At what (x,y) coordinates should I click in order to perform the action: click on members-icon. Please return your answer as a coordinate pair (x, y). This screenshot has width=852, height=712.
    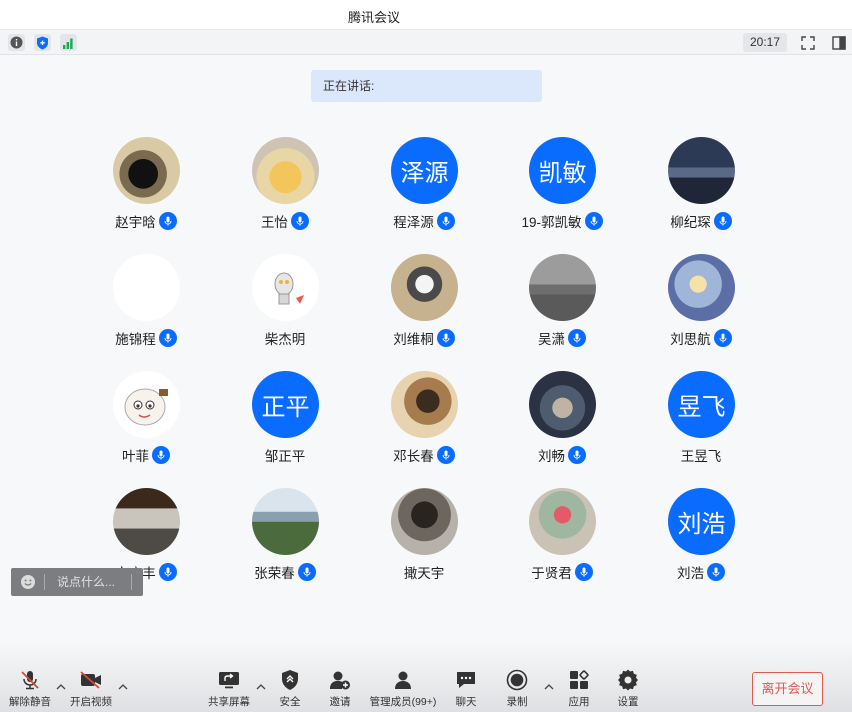
    Looking at the image, I should click on (403, 680).